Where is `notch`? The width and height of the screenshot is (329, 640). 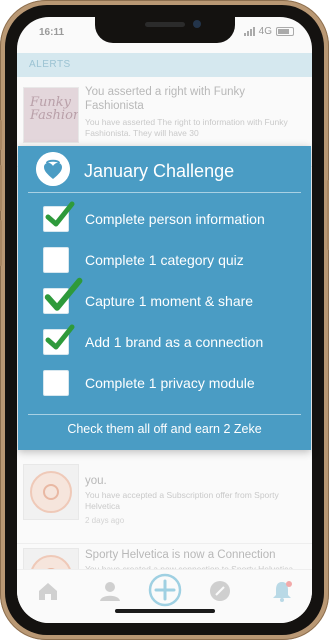
notch is located at coordinates (165, 30).